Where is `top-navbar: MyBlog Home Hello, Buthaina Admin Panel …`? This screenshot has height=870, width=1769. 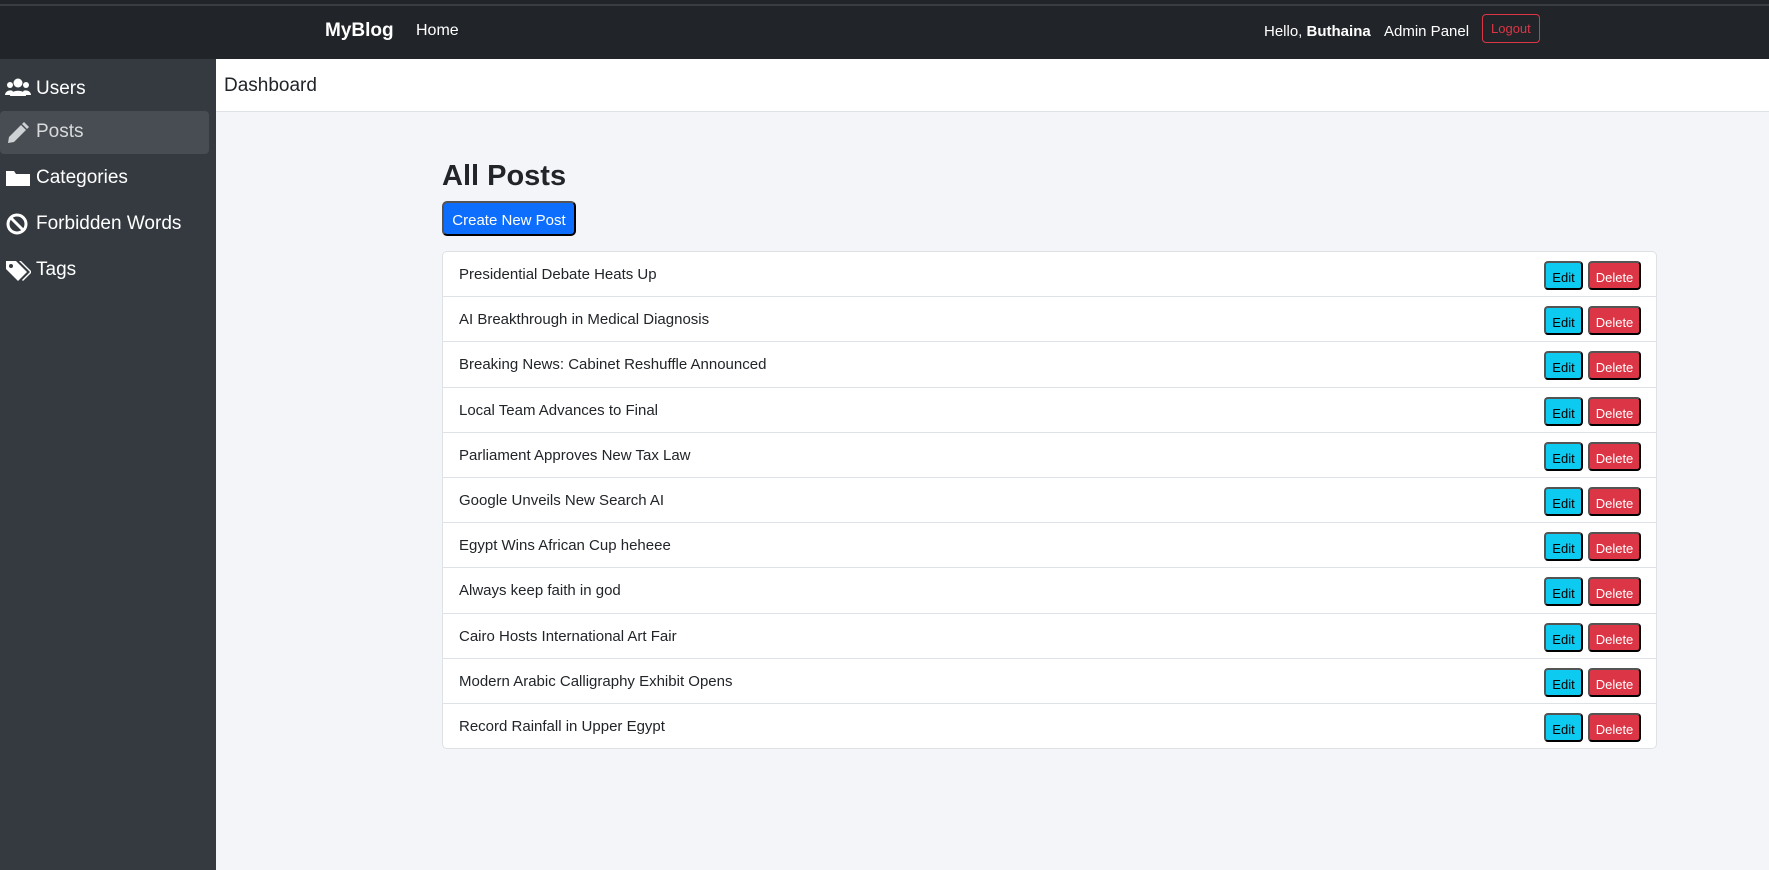
top-navbar: MyBlog Home Hello, Buthaina Admin Panel … is located at coordinates (884, 29).